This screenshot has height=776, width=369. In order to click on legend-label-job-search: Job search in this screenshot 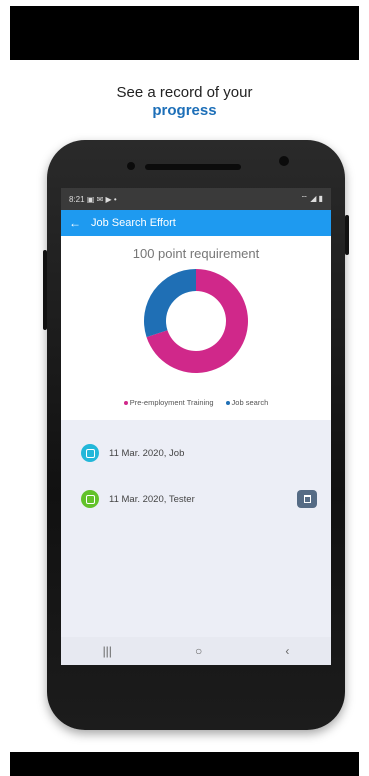, I will do `click(250, 402)`.